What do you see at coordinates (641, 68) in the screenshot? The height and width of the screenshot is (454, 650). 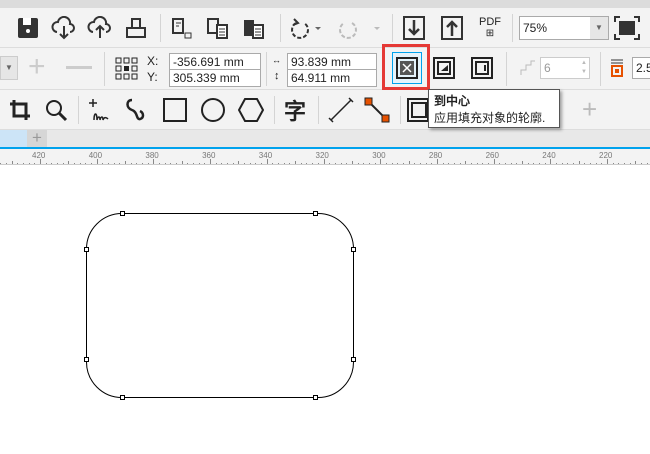 I see `contour-offset-input: 2.5` at bounding box center [641, 68].